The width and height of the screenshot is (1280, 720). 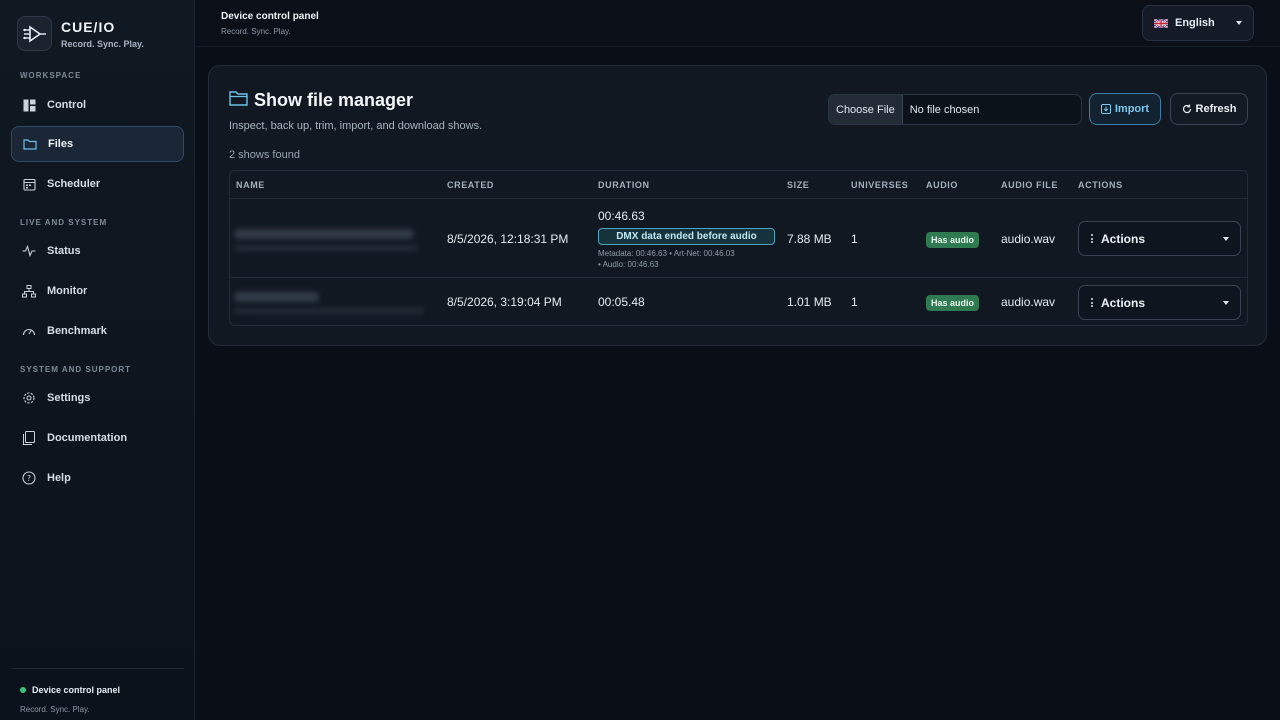 What do you see at coordinates (264, 155) in the screenshot?
I see `shows-count: 2 shows found` at bounding box center [264, 155].